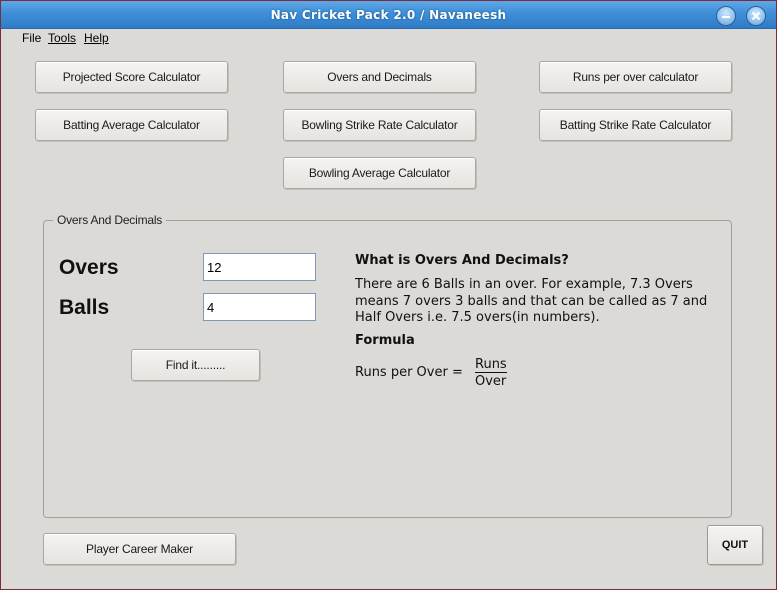  What do you see at coordinates (131, 125) in the screenshot?
I see `batting-average-calculator-button: Batting Average Calculator` at bounding box center [131, 125].